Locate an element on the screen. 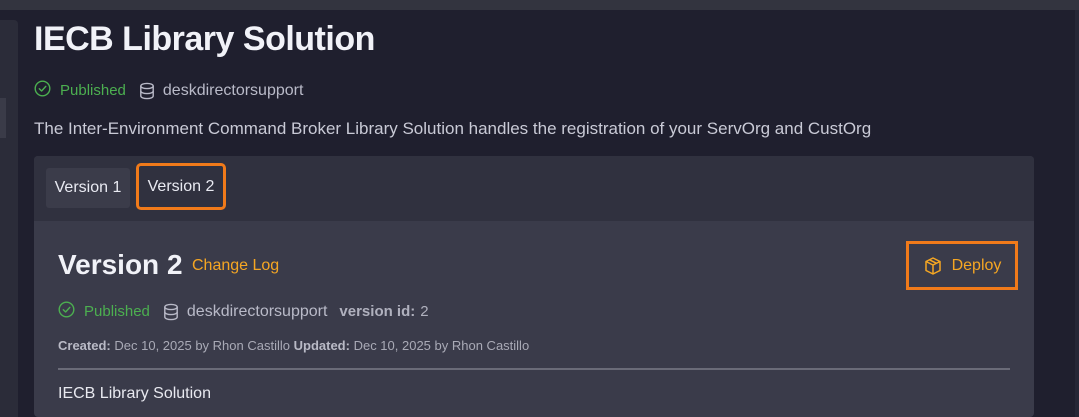  created-value: Dec 10, 2025 by Rhon Castillo is located at coordinates (202, 345).